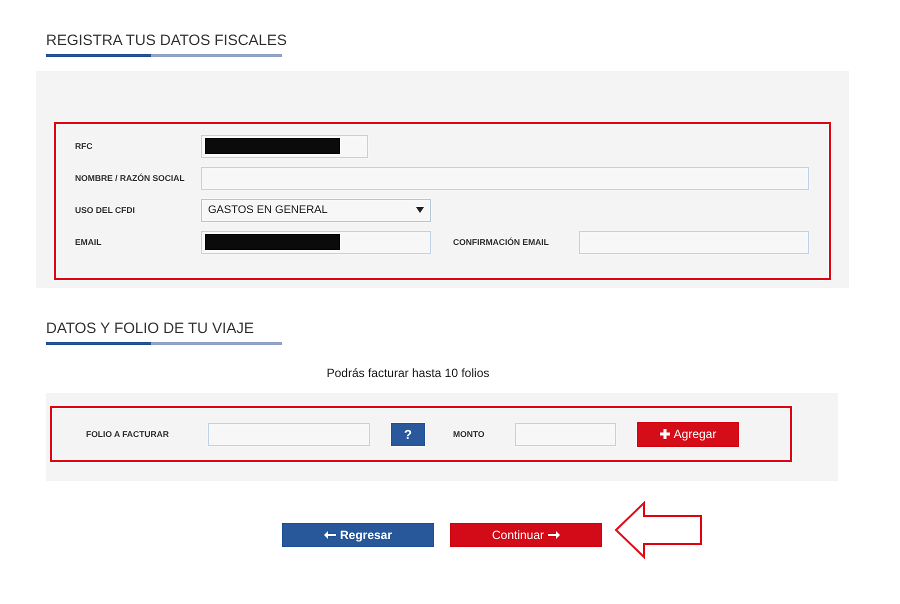  Describe the element at coordinates (150, 329) in the screenshot. I see `section-title: DATOS Y FOLIO DE TU VIAJE` at that location.